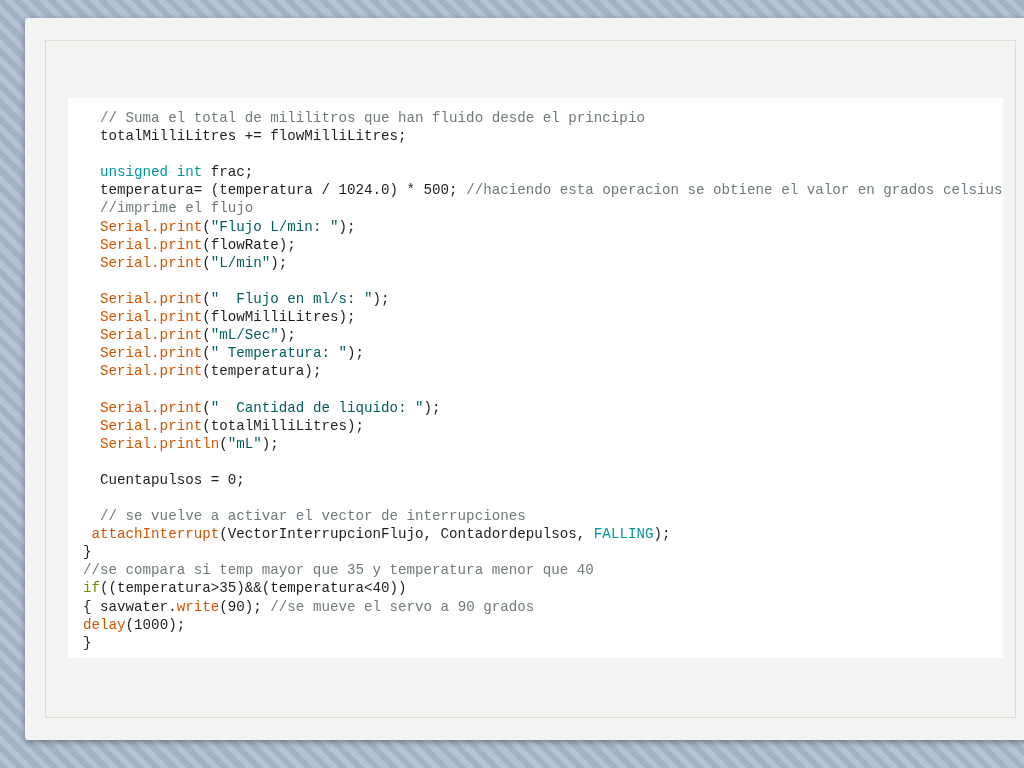 This screenshot has width=1024, height=768. I want to click on code-line: Serial.print(totalMilliLitres);, so click(232, 425).